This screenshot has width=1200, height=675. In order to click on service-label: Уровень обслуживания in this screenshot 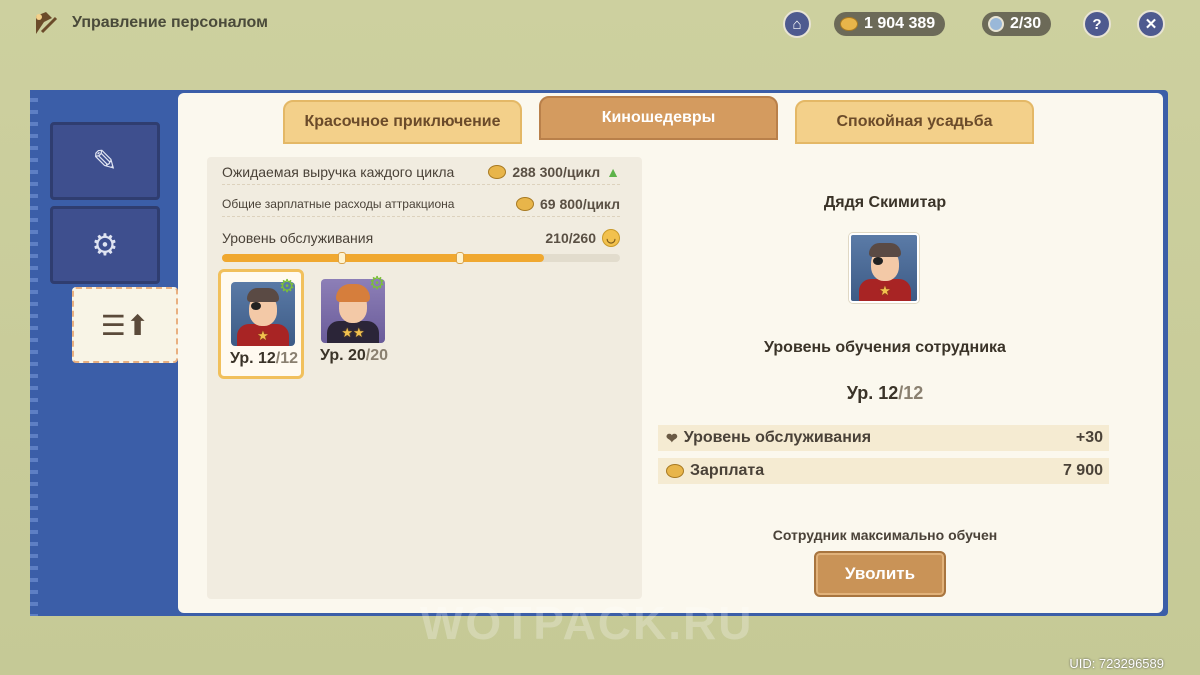, I will do `click(298, 238)`.